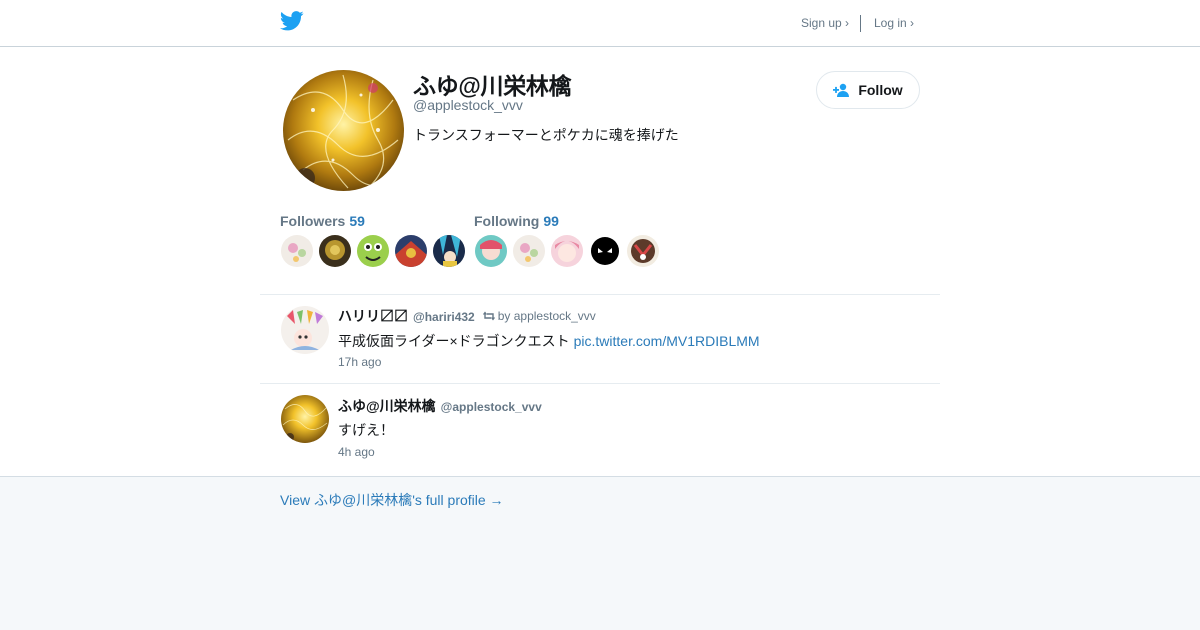 This screenshot has height=630, width=1200. Describe the element at coordinates (440, 406) in the screenshot. I see `tweet-header: ふゆ@川栄林檎 @applestock_vvv` at that location.